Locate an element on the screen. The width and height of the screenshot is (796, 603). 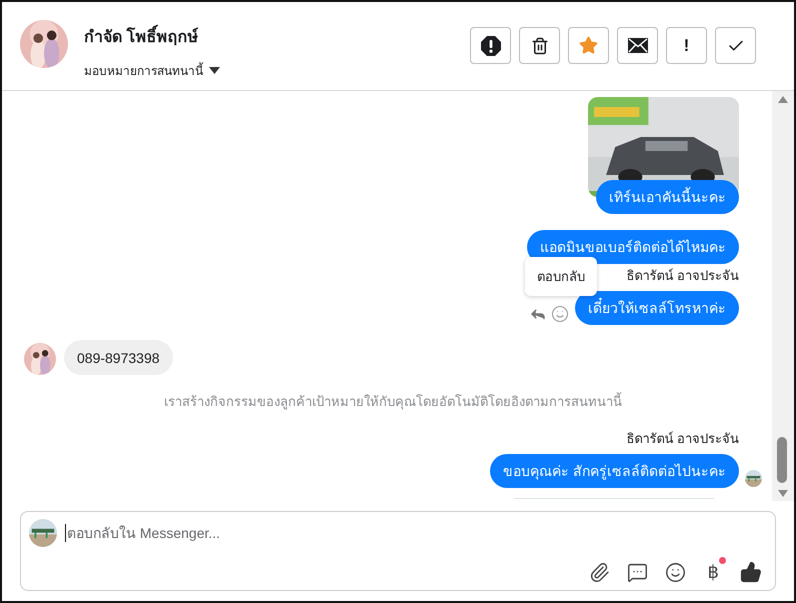
delete-icon is located at coordinates (539, 45).